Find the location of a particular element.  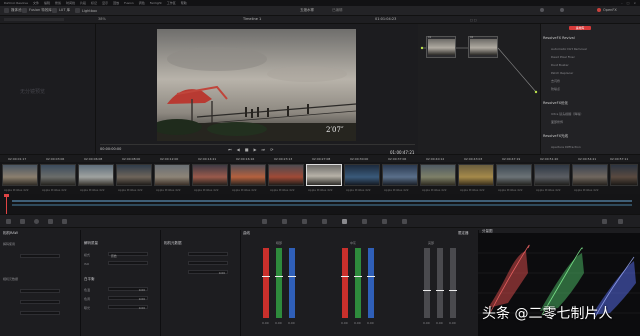

library-tab: 素材库 is located at coordinates (580, 28).